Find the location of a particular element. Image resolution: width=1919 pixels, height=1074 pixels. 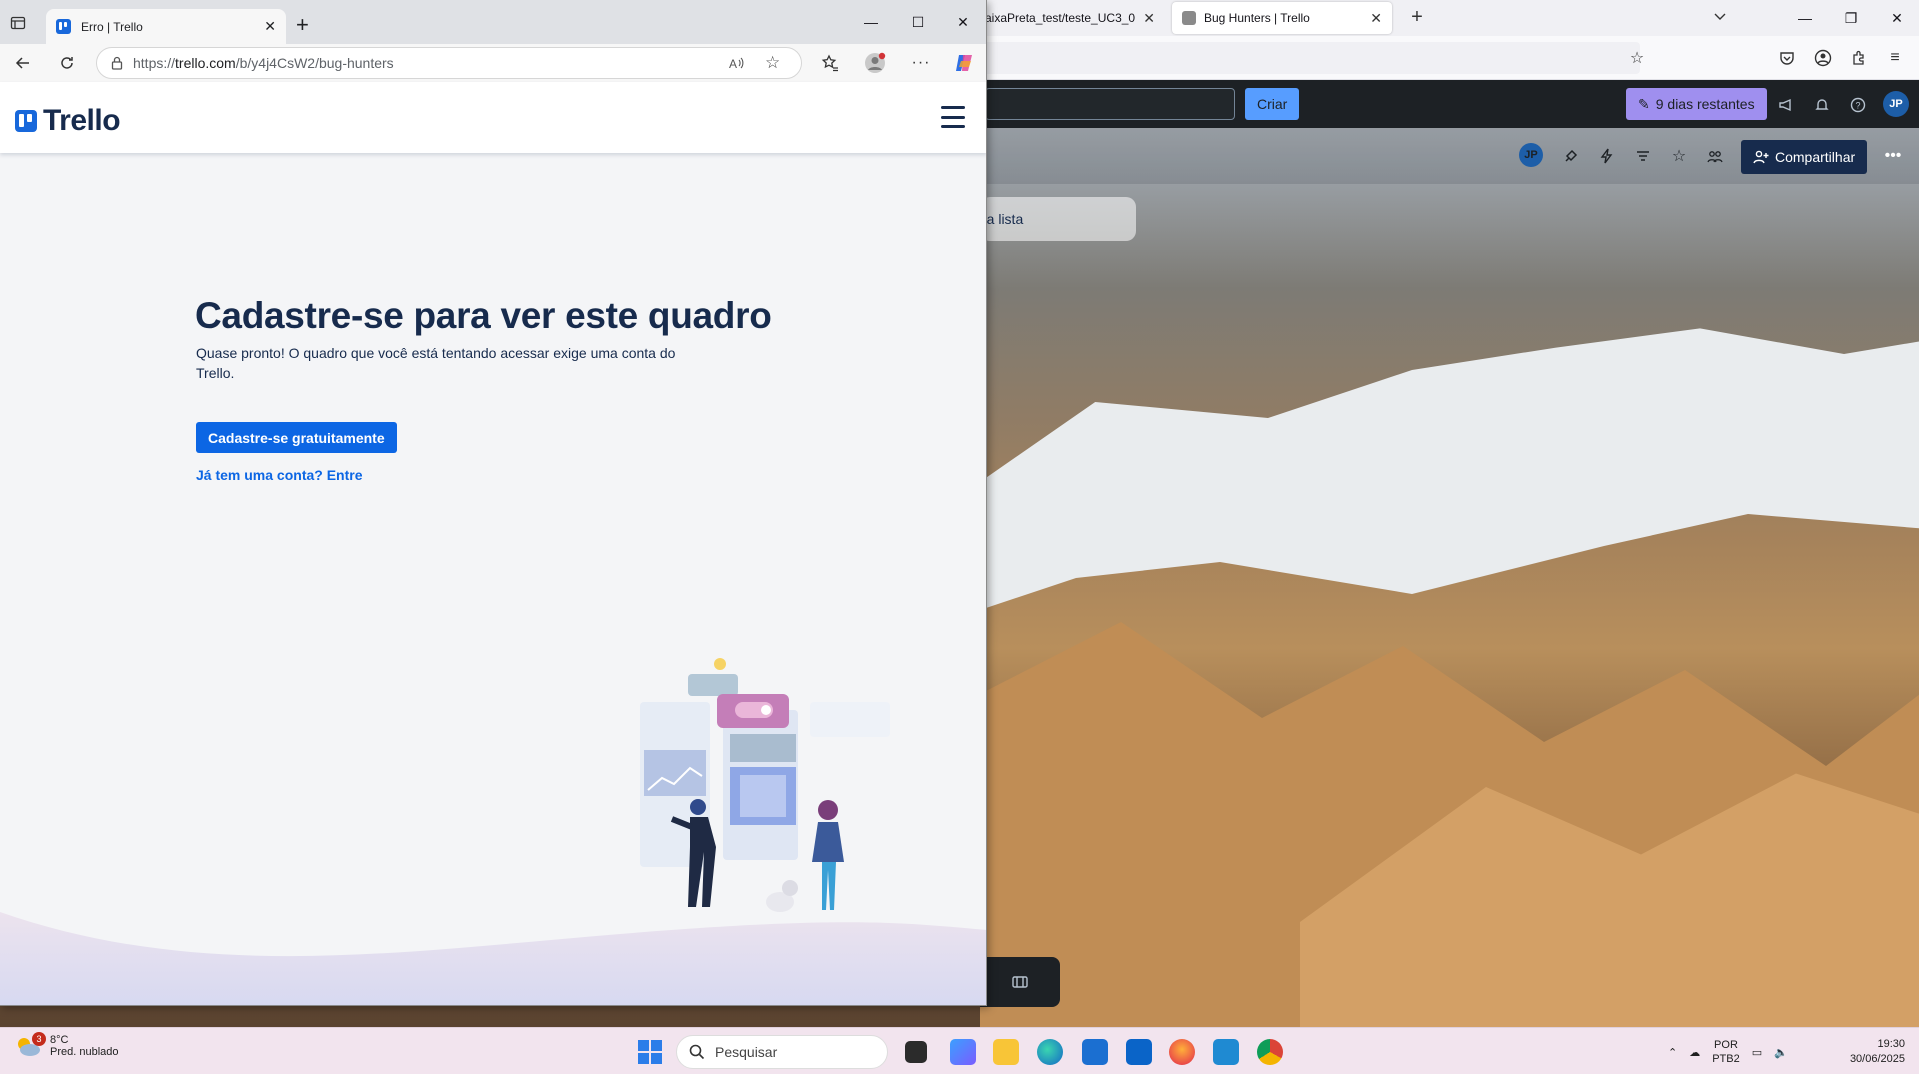

add-person-icon is located at coordinates (1761, 157).